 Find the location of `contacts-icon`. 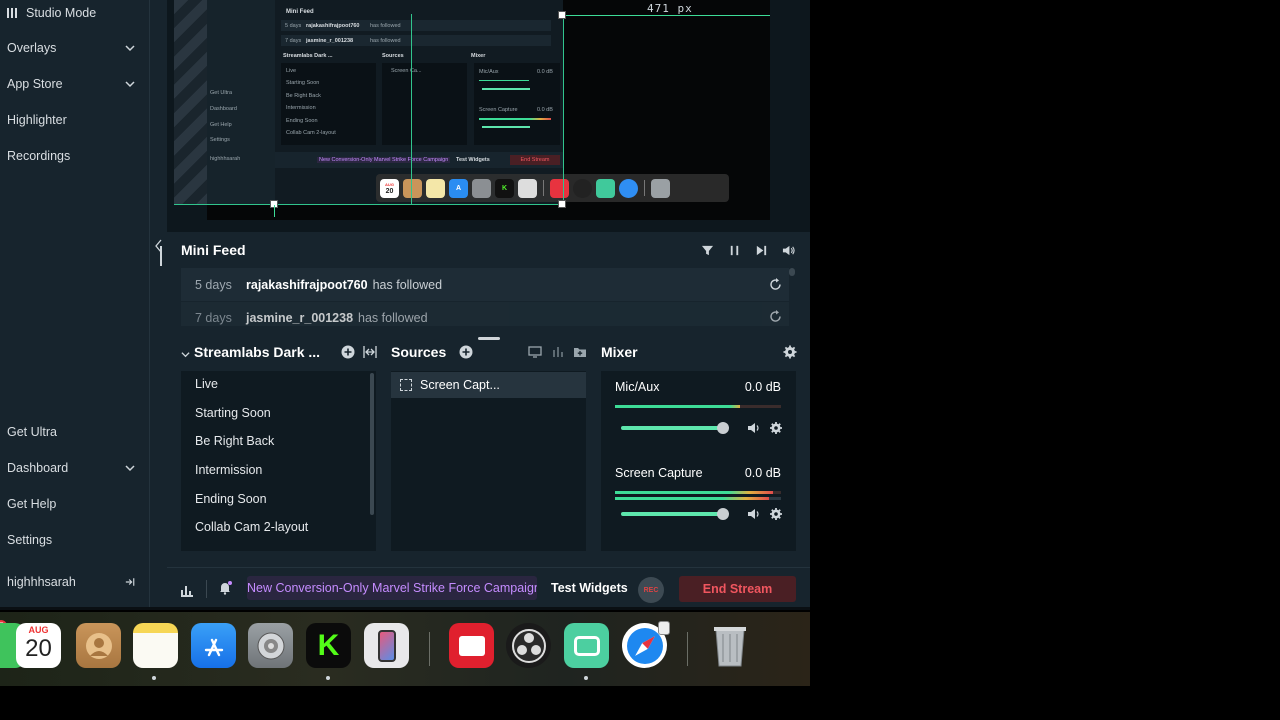

contacts-icon is located at coordinates (98, 645).